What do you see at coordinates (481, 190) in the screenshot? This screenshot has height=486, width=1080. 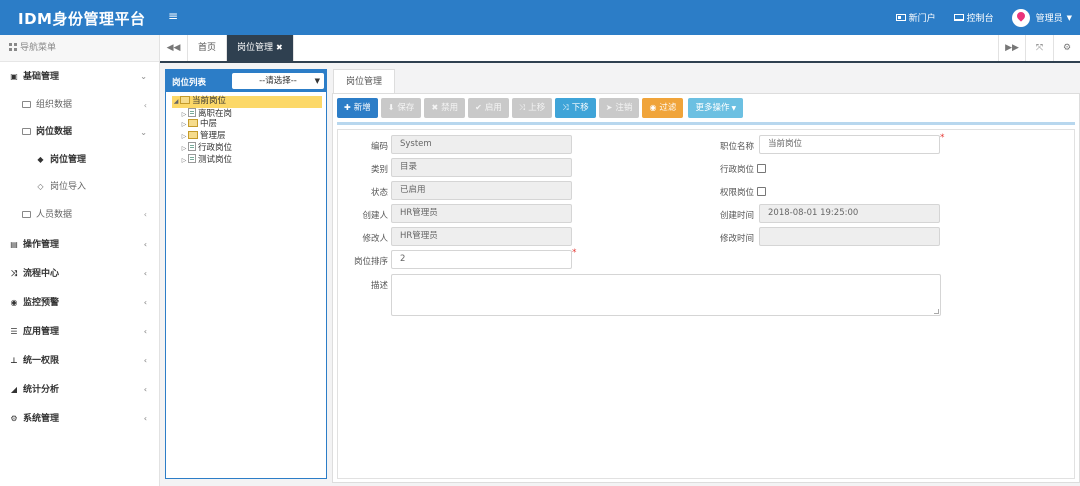 I see `status-field: 已启用` at bounding box center [481, 190].